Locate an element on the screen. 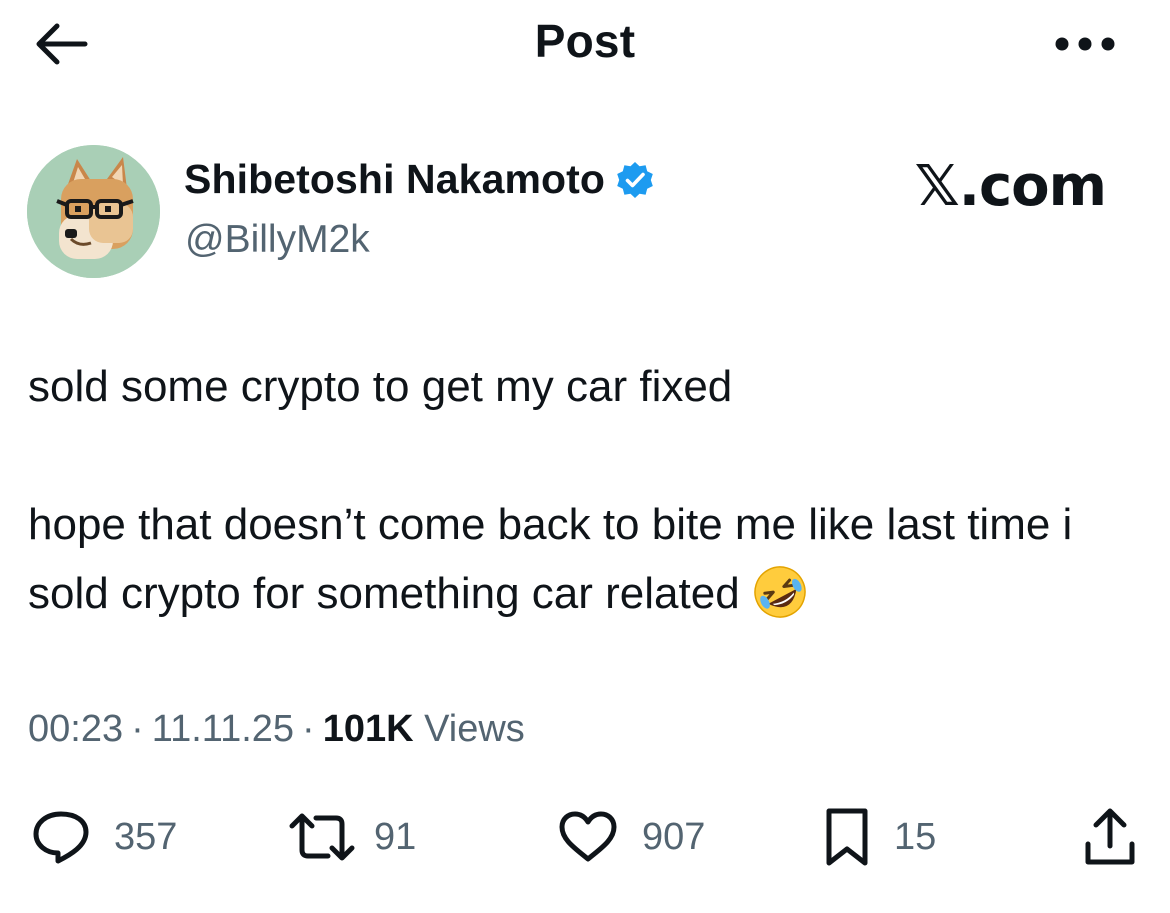  bookmark-count: 15 is located at coordinates (915, 836).